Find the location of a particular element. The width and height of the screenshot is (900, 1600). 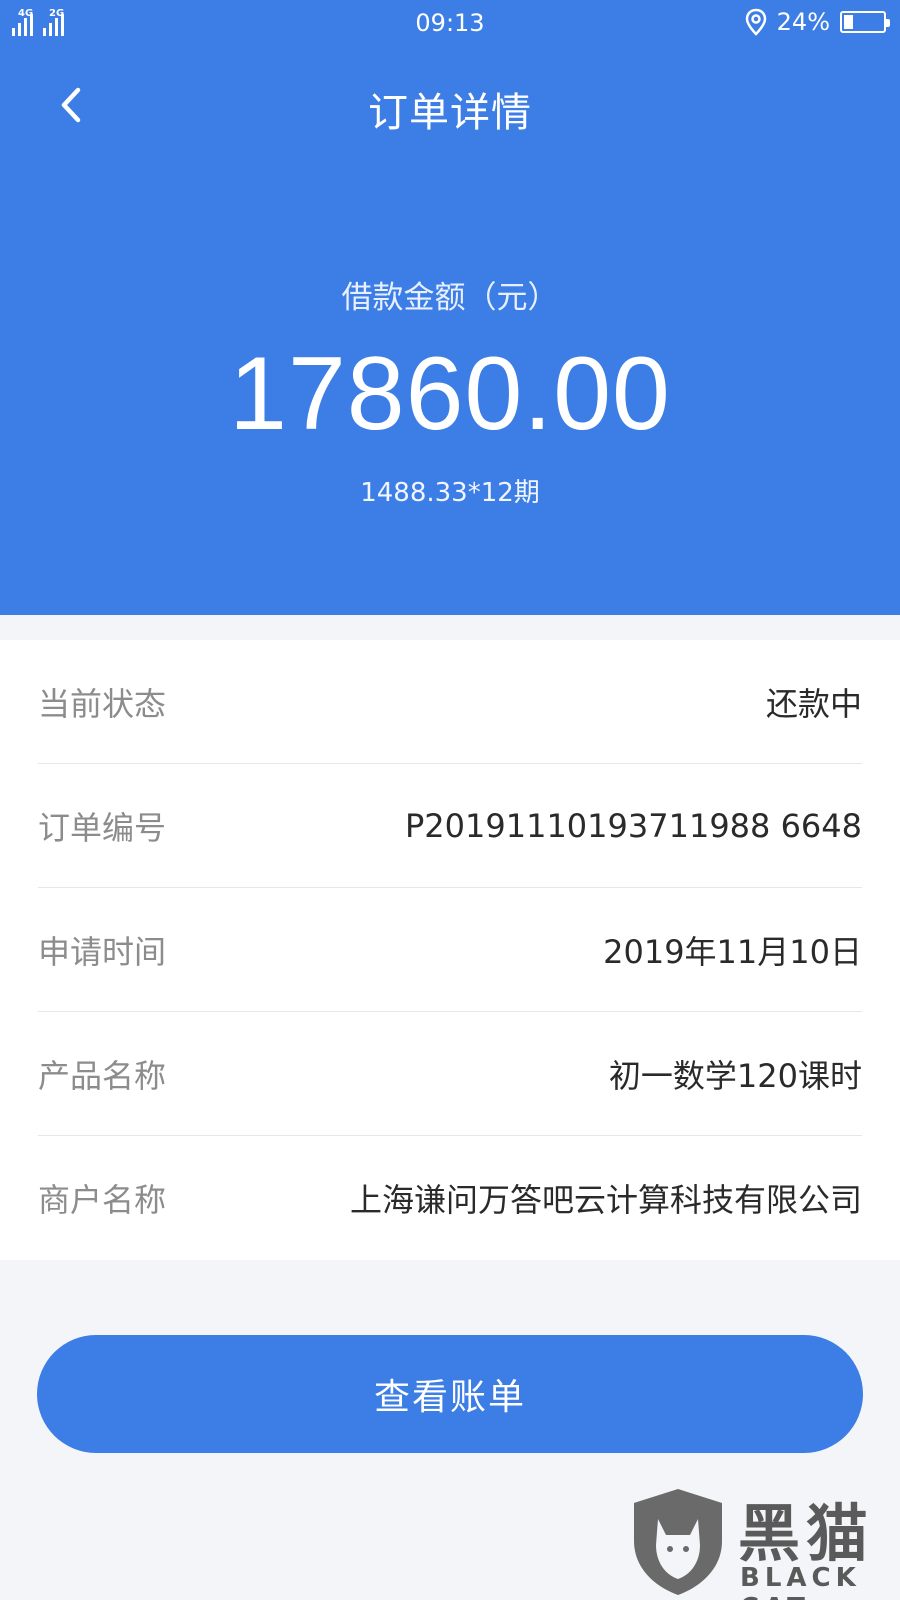

detail-row-product-name: 产品名称 初一数学120课时 is located at coordinates (450, 1074).